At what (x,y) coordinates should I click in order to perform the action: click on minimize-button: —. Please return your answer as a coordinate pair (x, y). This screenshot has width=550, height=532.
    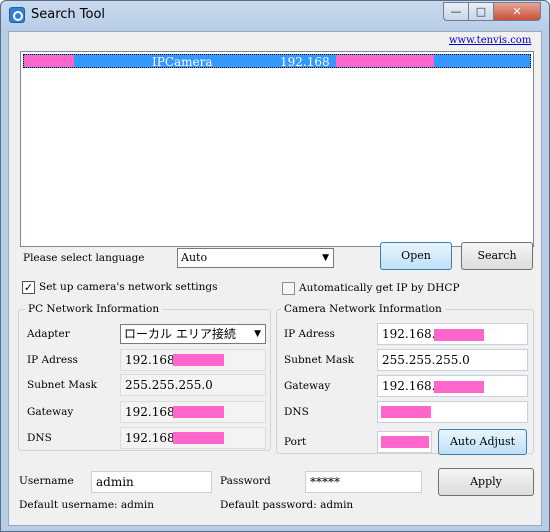
    Looking at the image, I should click on (456, 11).